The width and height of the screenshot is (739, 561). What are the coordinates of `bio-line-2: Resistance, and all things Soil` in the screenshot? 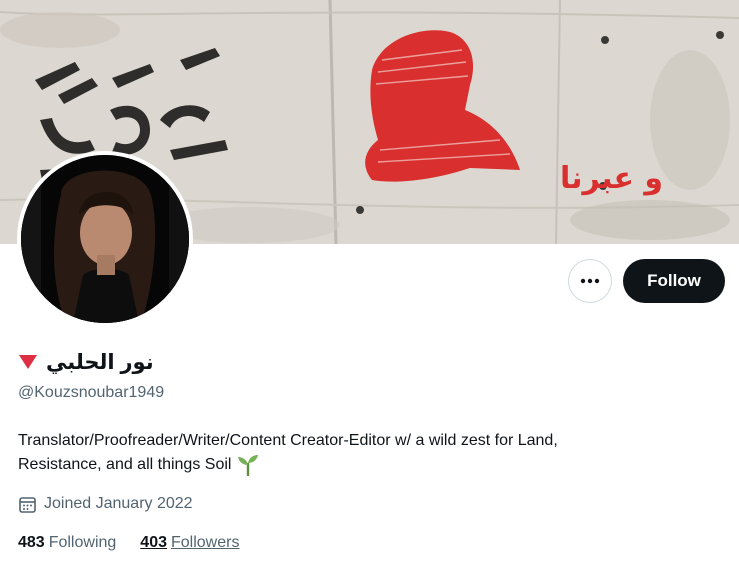 It's located at (125, 464).